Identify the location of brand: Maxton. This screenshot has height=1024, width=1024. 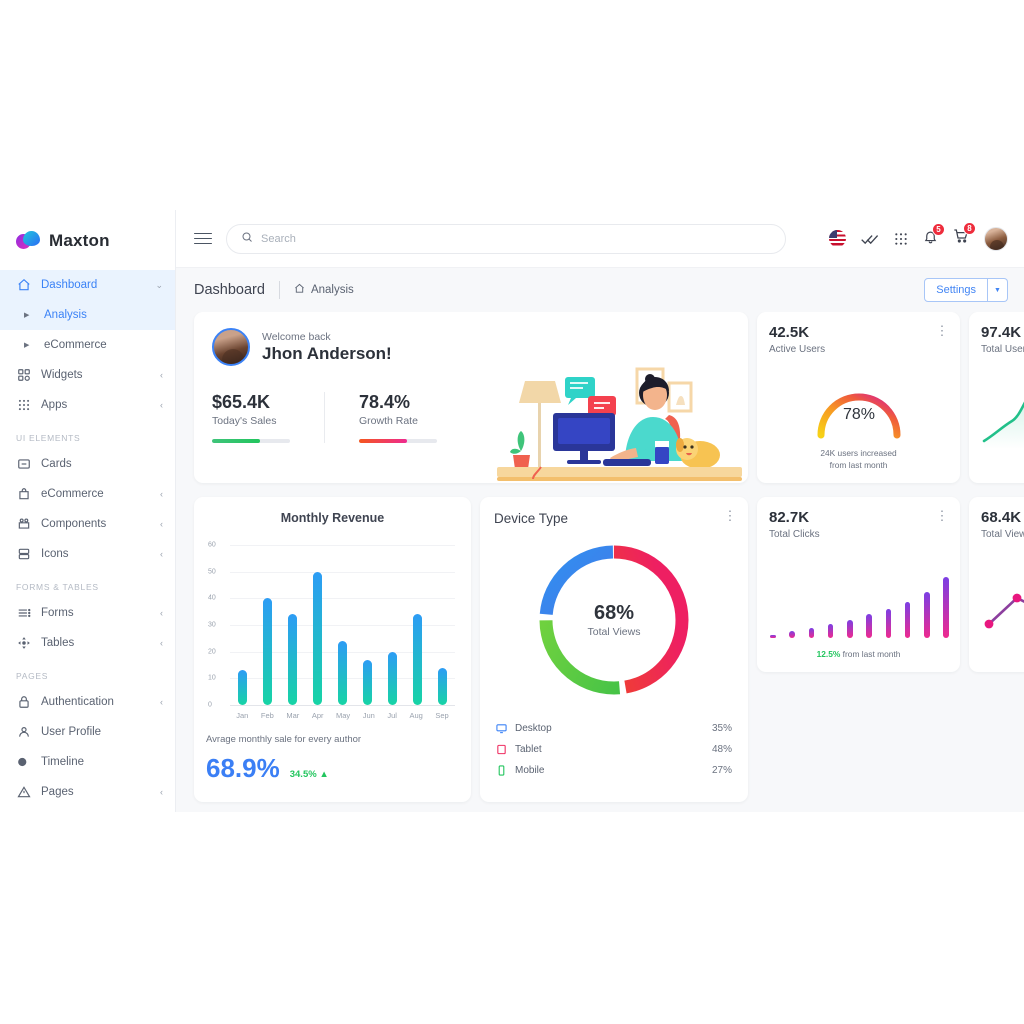
(87, 240).